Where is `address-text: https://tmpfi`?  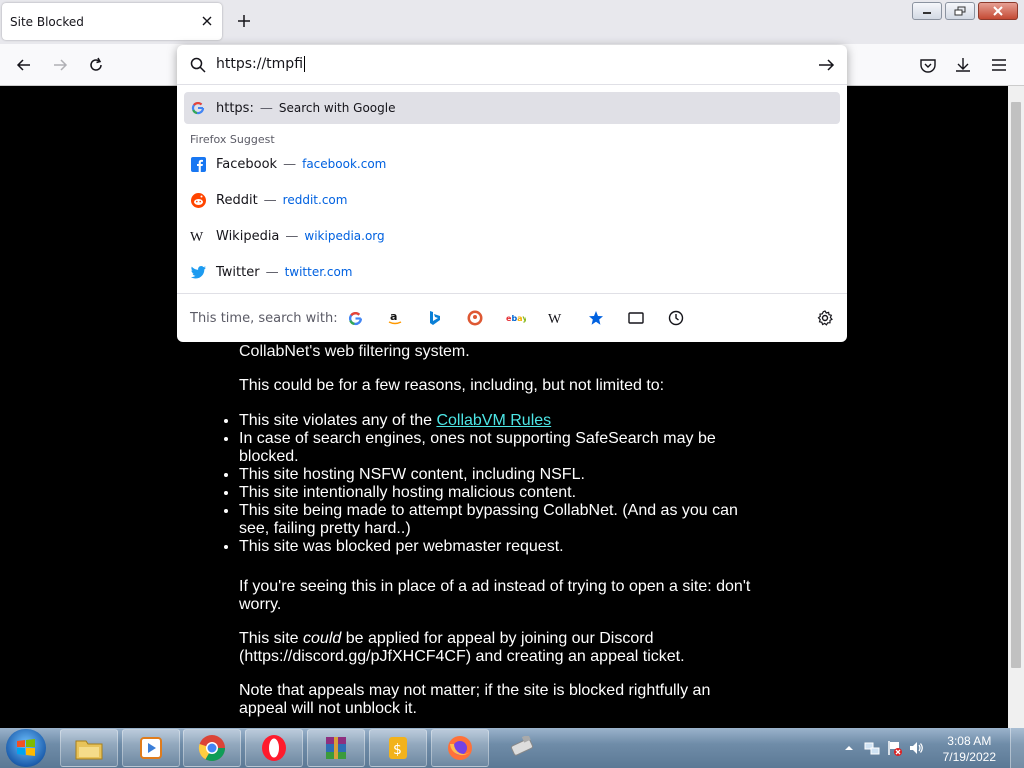 address-text: https://tmpfi is located at coordinates (260, 64).